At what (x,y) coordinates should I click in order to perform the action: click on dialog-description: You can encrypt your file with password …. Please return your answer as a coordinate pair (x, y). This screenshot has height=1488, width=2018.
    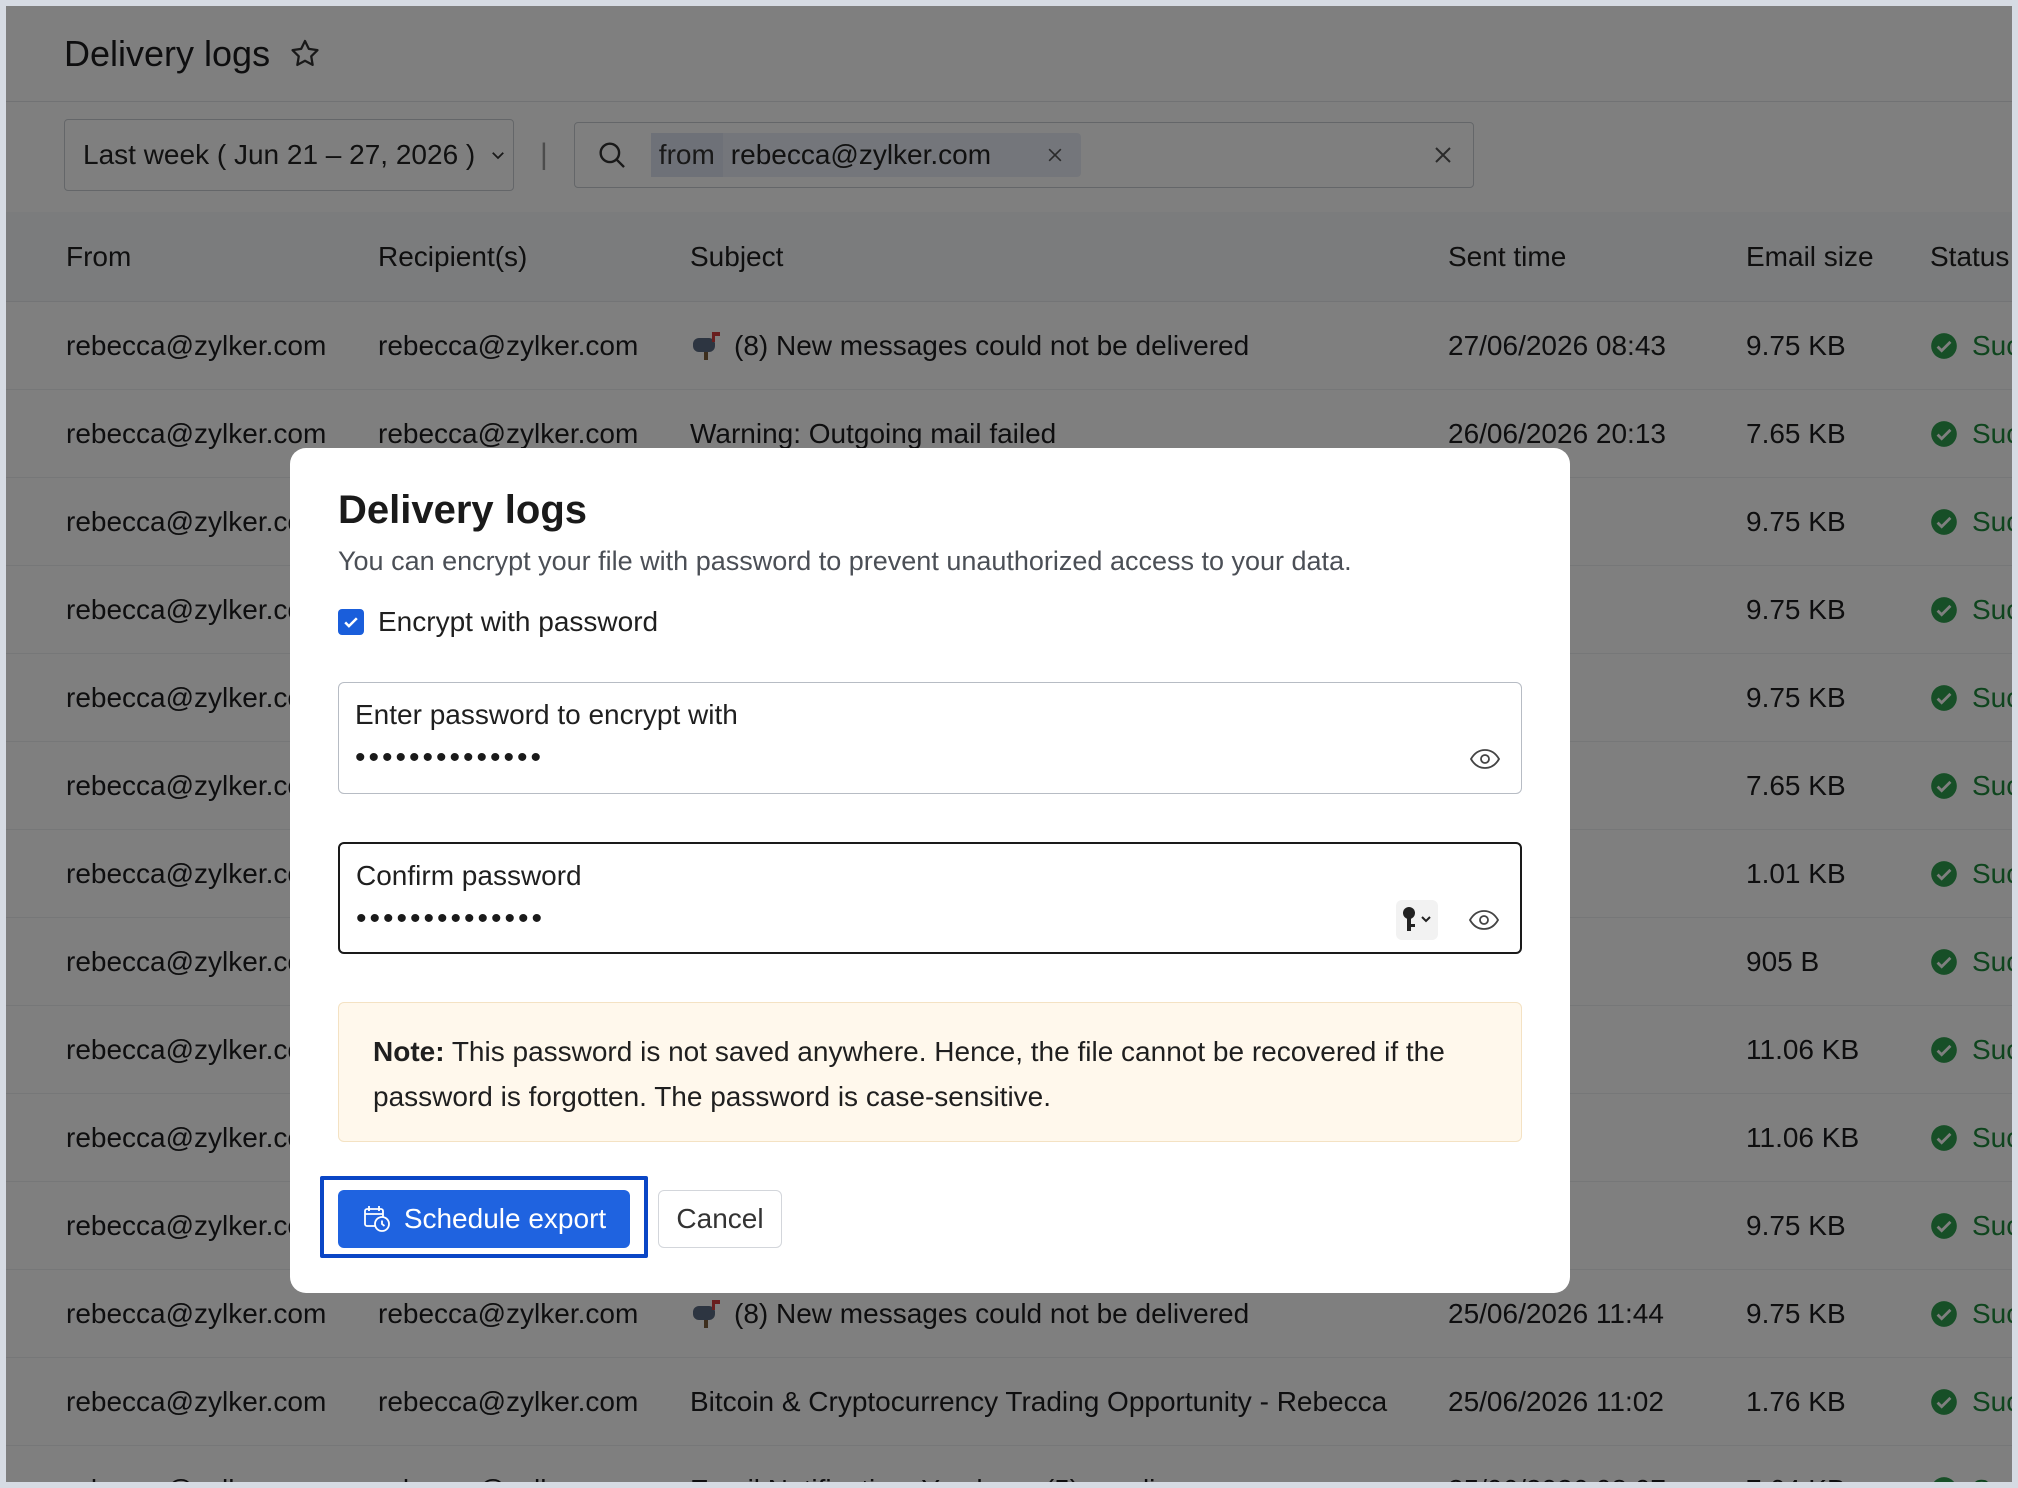
    Looking at the image, I should click on (845, 561).